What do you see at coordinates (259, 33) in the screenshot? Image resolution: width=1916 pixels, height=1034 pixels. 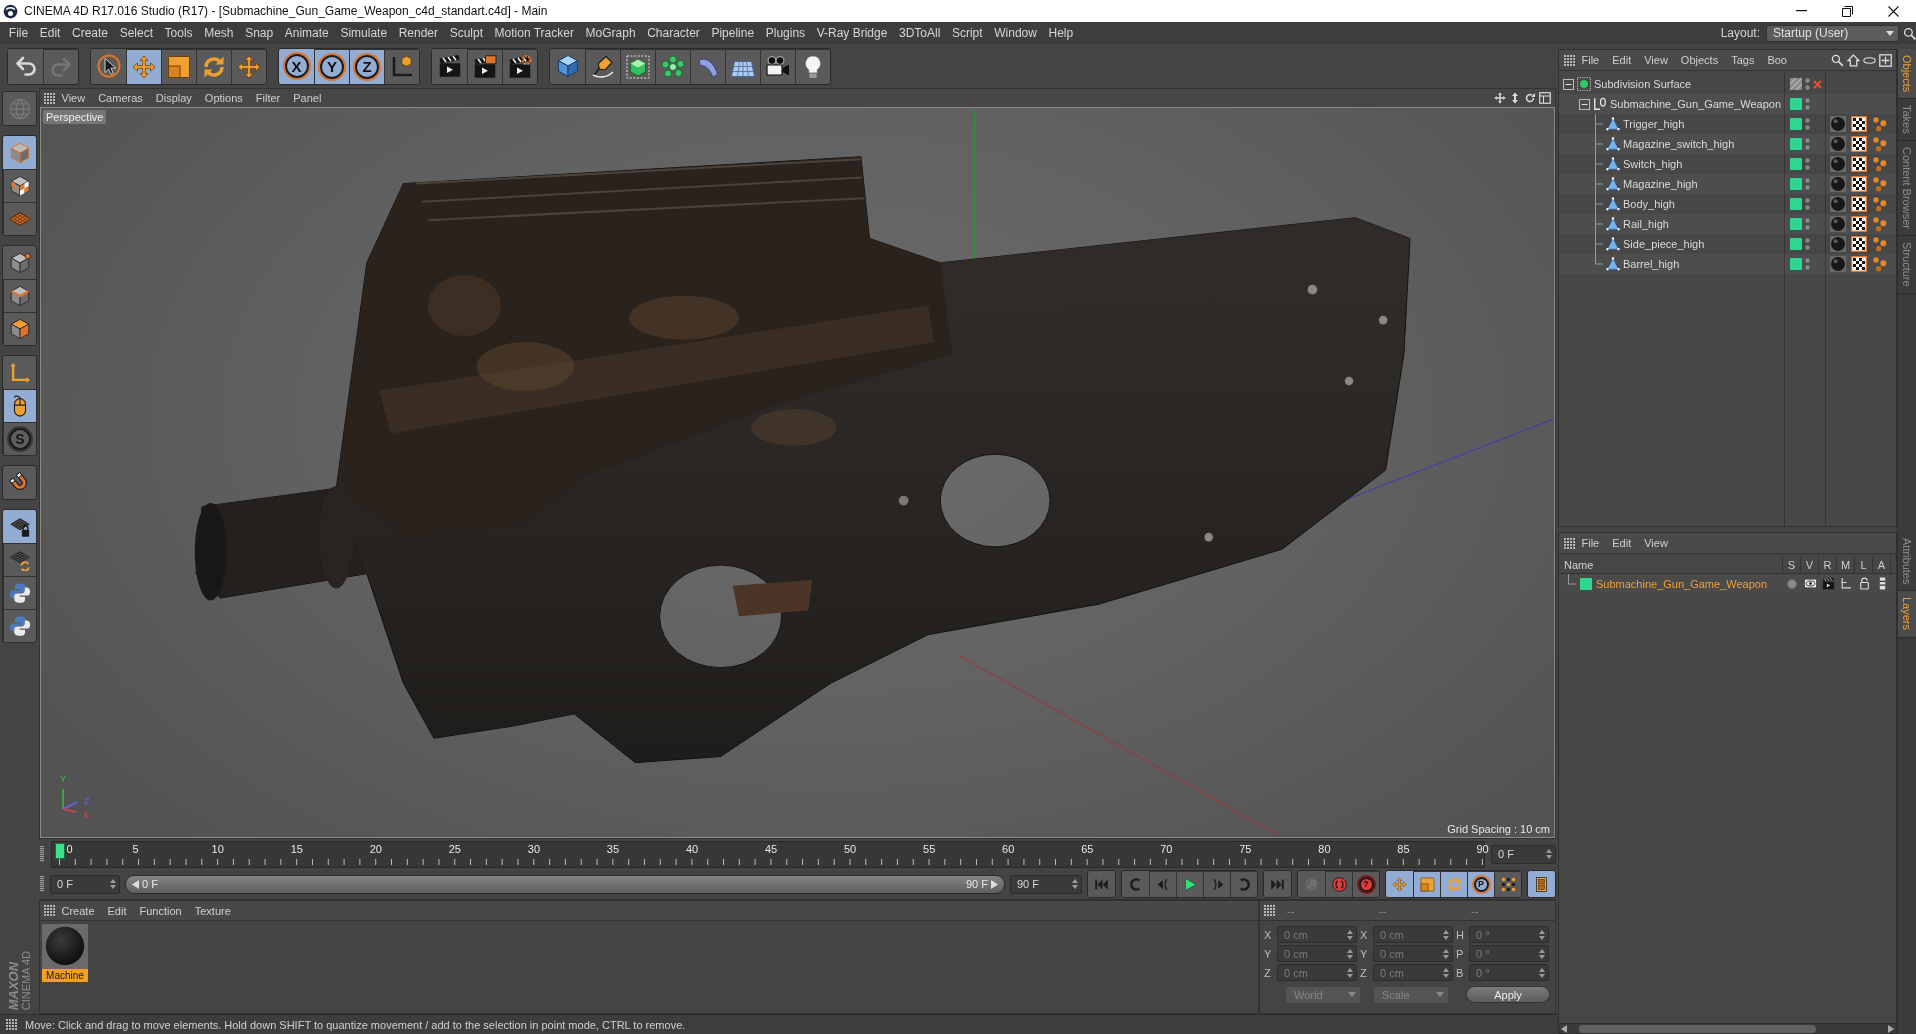 I see `menu-item: Snap` at bounding box center [259, 33].